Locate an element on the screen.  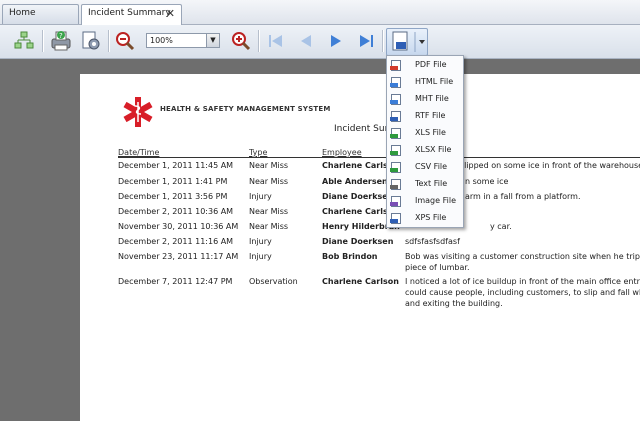
page-setup-icon is located at coordinates (91, 40).